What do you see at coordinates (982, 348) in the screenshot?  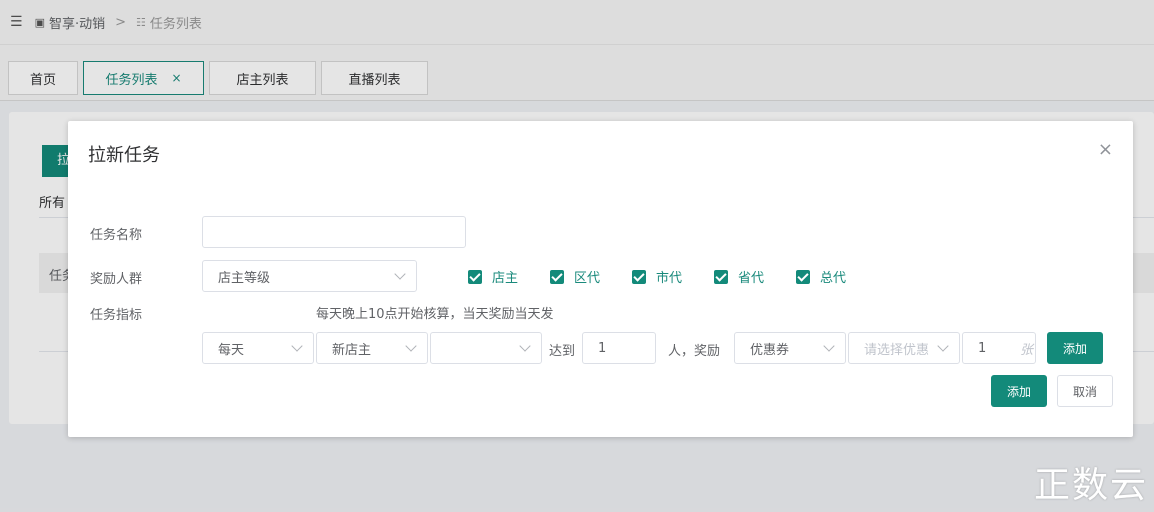 I see `quantity-value: 1` at bounding box center [982, 348].